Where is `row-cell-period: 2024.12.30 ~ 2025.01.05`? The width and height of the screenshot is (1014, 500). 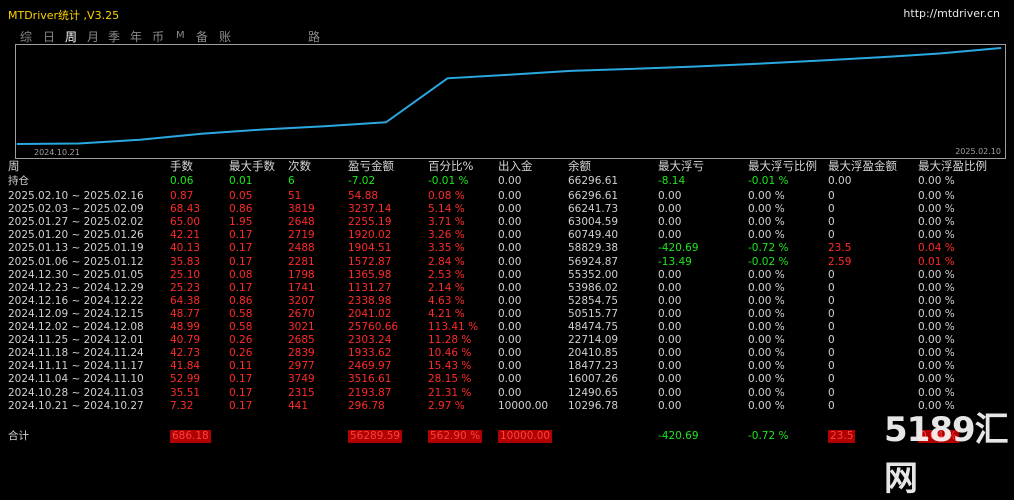
row-cell-period: 2024.12.30 ~ 2025.01.05 is located at coordinates (76, 274).